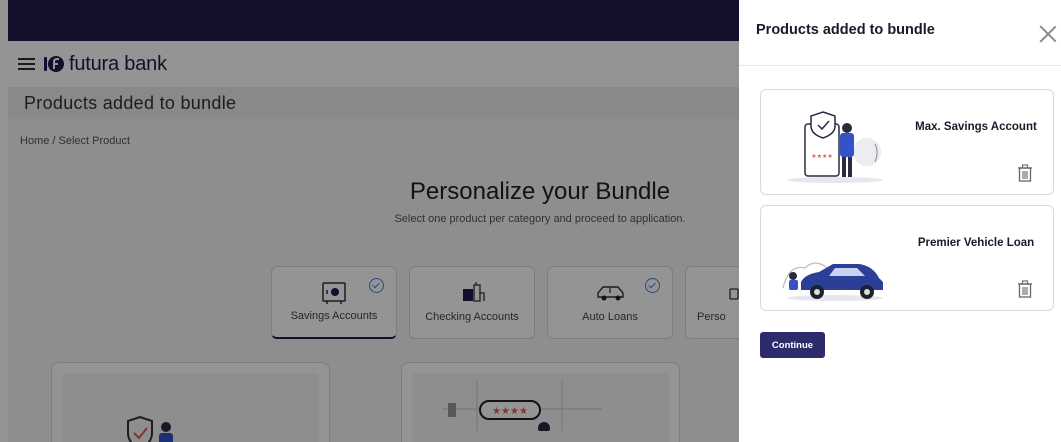 This screenshot has height=442, width=1061. Describe the element at coordinates (1048, 34) in the screenshot. I see `close-icon` at that location.